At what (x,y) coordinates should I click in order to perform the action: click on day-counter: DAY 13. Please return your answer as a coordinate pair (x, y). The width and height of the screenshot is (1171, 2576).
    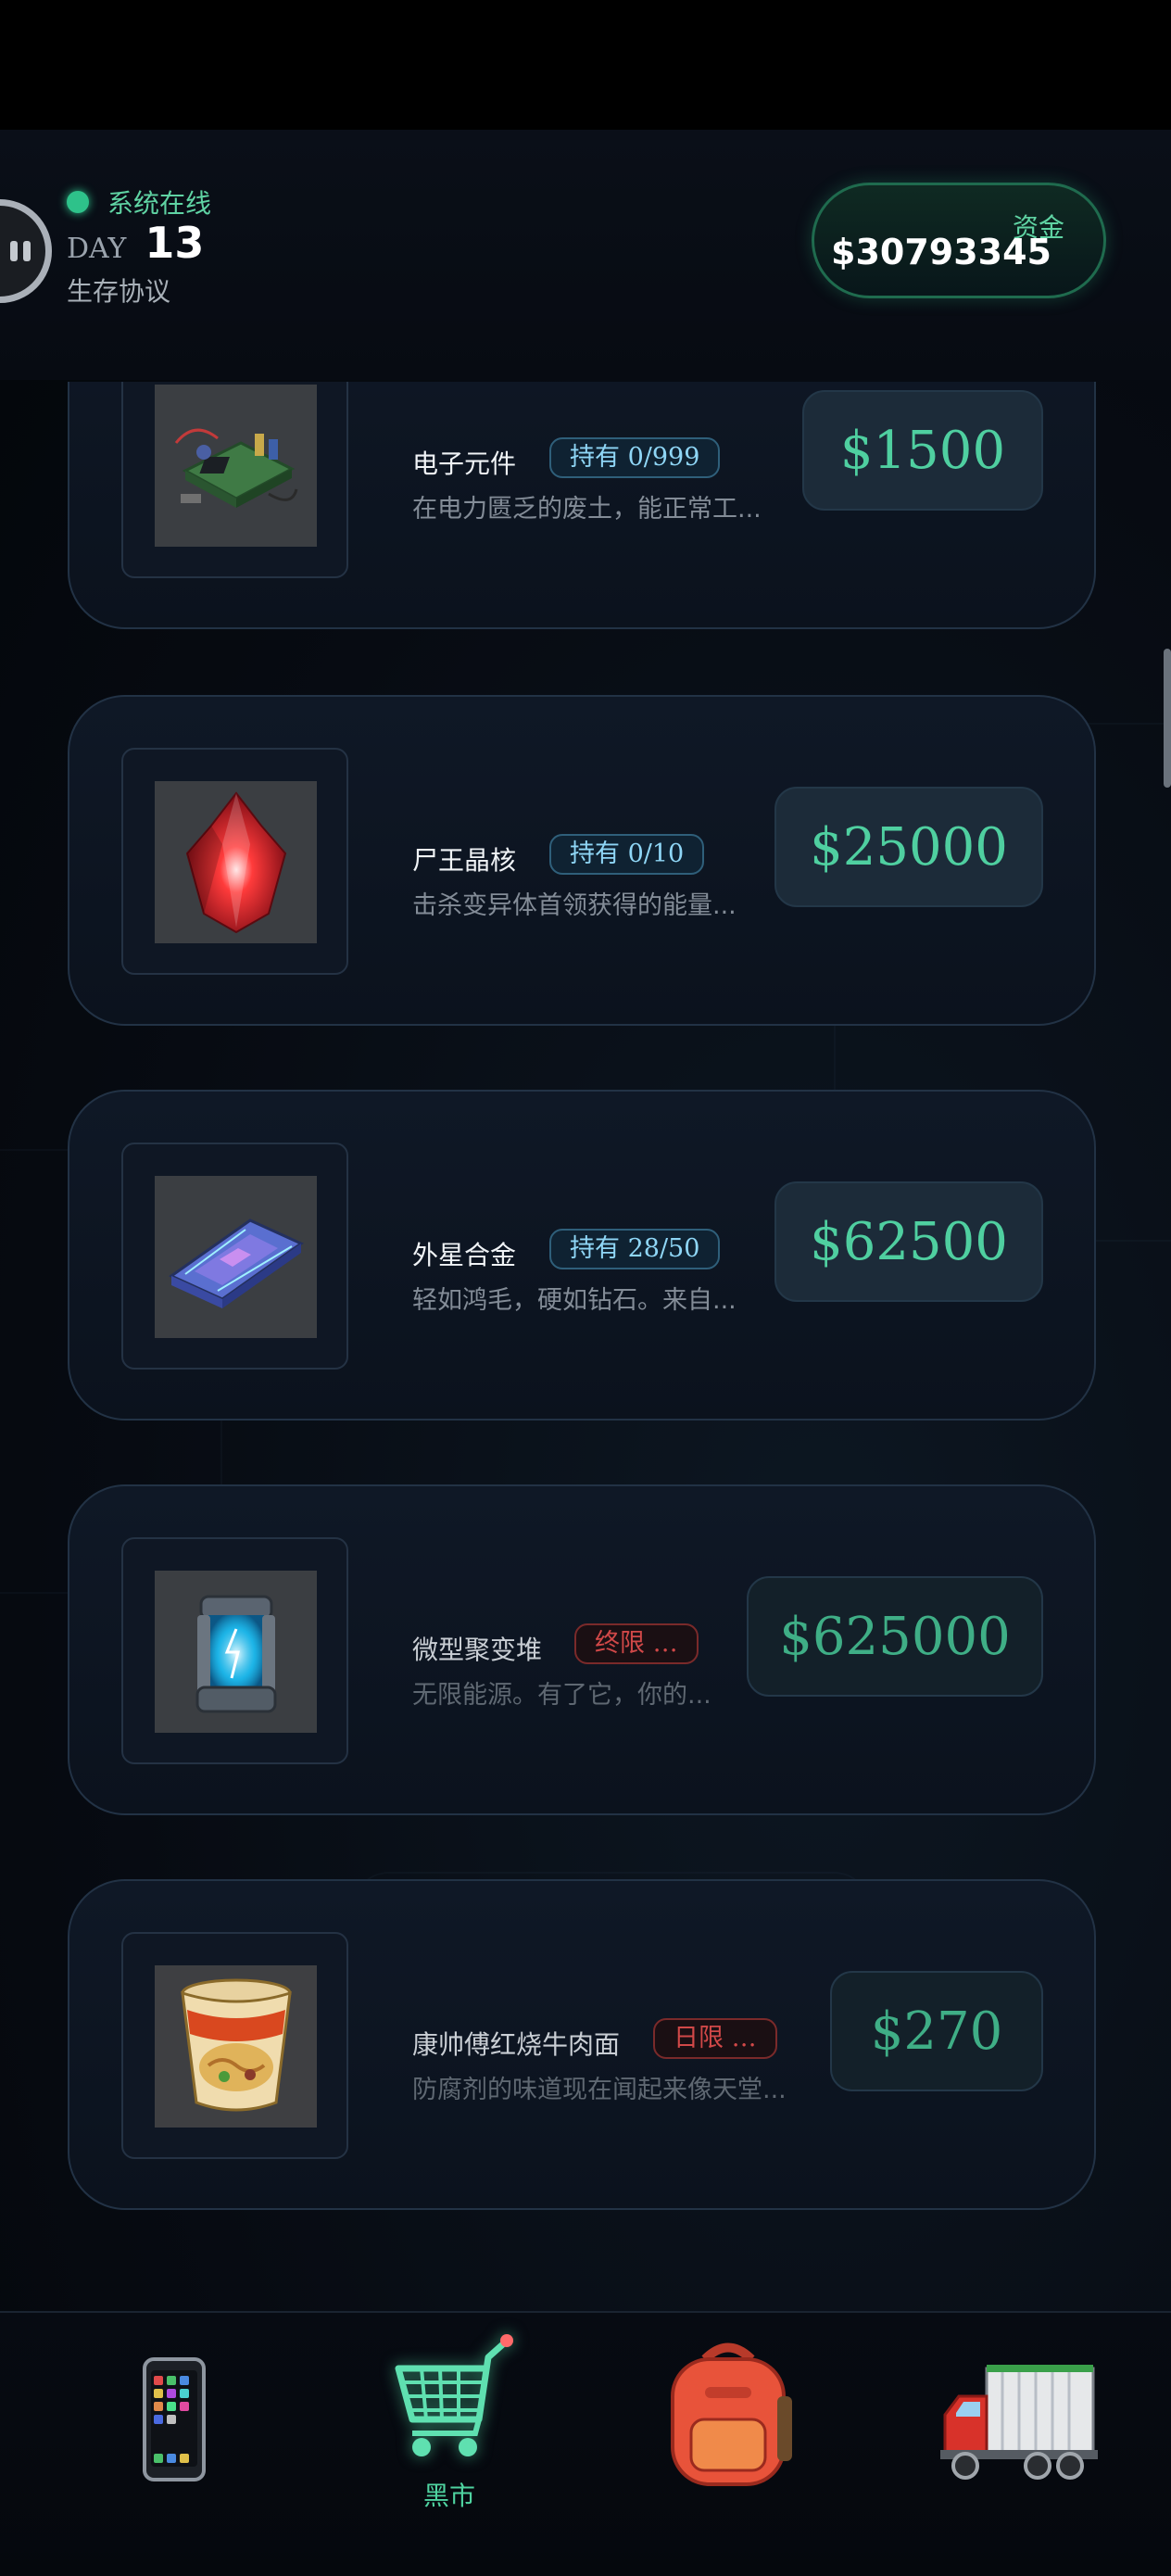
    Looking at the image, I should click on (136, 243).